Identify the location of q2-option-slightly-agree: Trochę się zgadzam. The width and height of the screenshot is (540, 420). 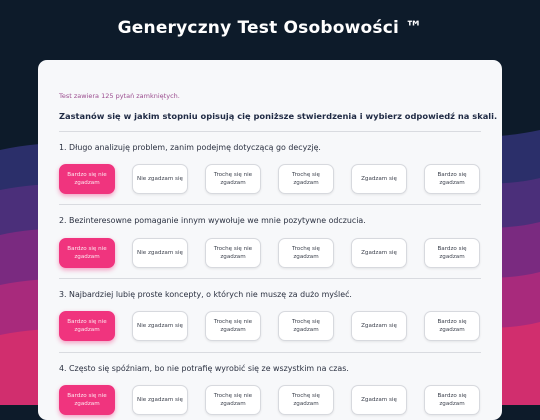
(306, 253).